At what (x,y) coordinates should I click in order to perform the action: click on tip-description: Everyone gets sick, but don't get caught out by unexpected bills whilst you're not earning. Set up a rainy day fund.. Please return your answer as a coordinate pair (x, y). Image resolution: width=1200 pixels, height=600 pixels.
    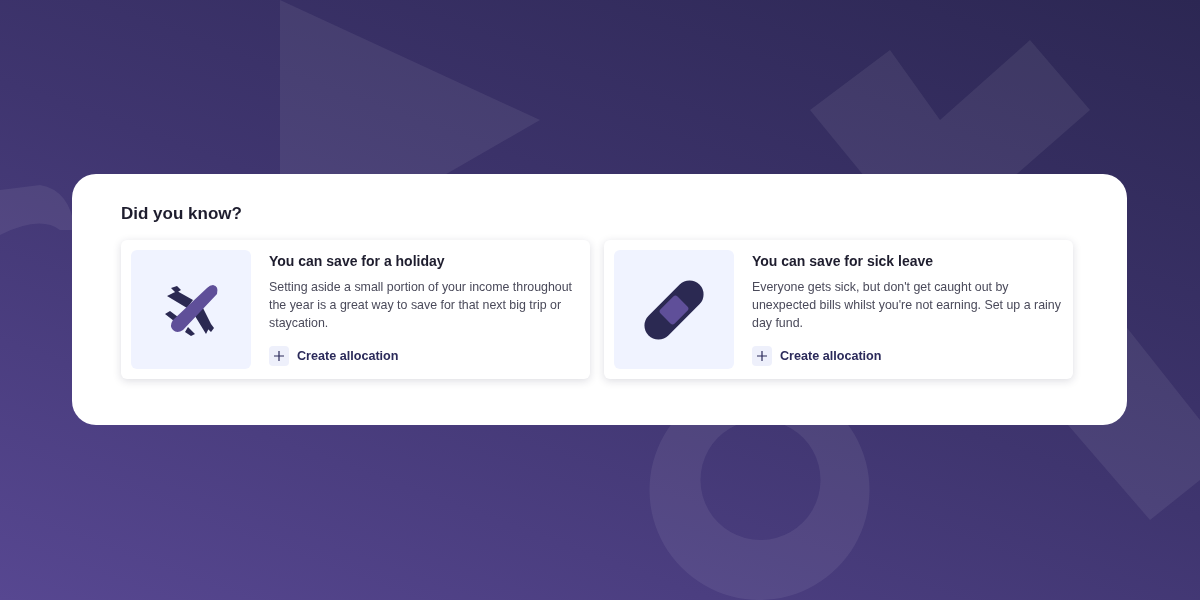
    Looking at the image, I should click on (907, 306).